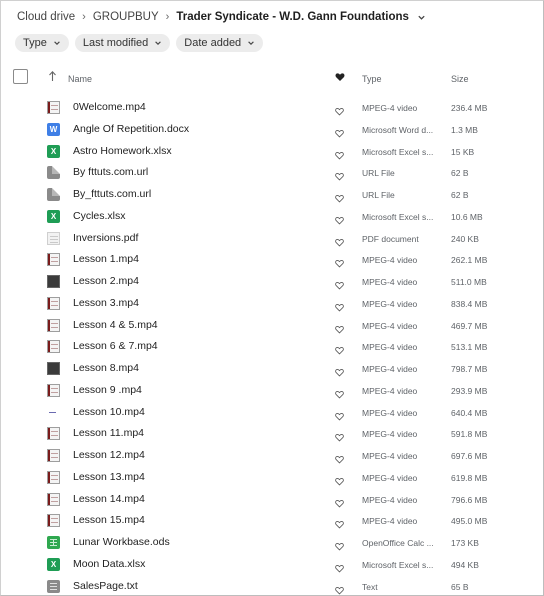 The image size is (544, 596). Describe the element at coordinates (272, 304) in the screenshot. I see `file-row: Lesson 3.mp4 MPEG-4 video 838.4 MB` at that location.